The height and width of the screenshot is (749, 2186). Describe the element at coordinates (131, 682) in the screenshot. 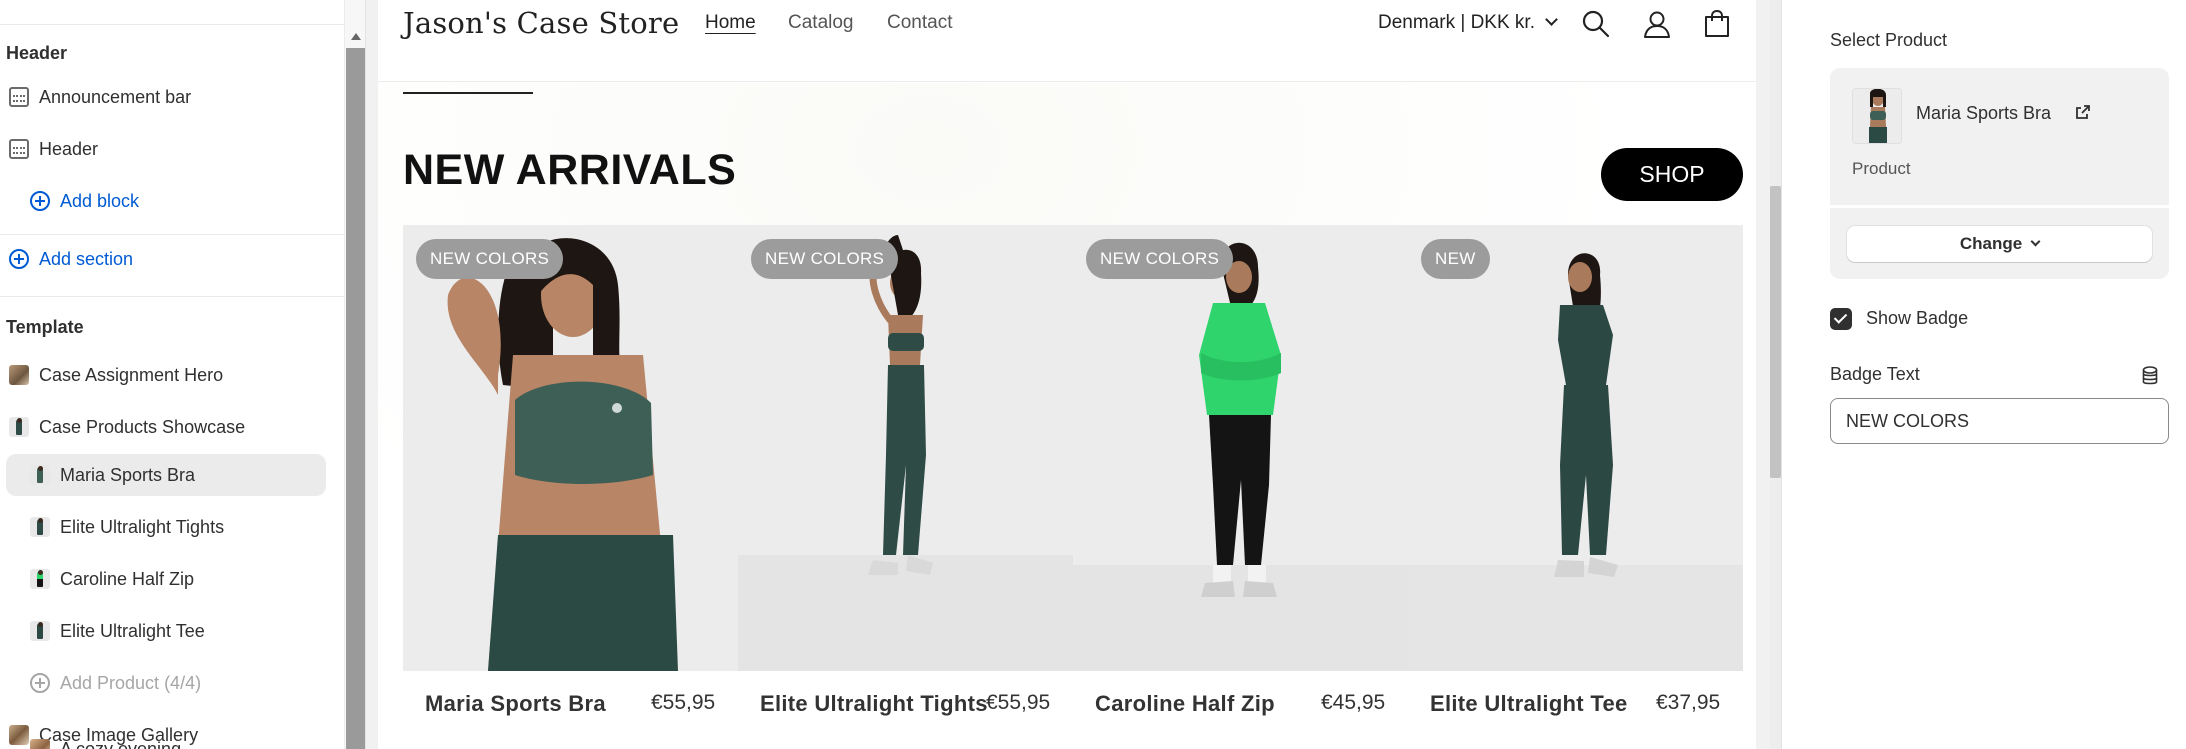

I see `add-product-label: Add Product (4/4)` at that location.